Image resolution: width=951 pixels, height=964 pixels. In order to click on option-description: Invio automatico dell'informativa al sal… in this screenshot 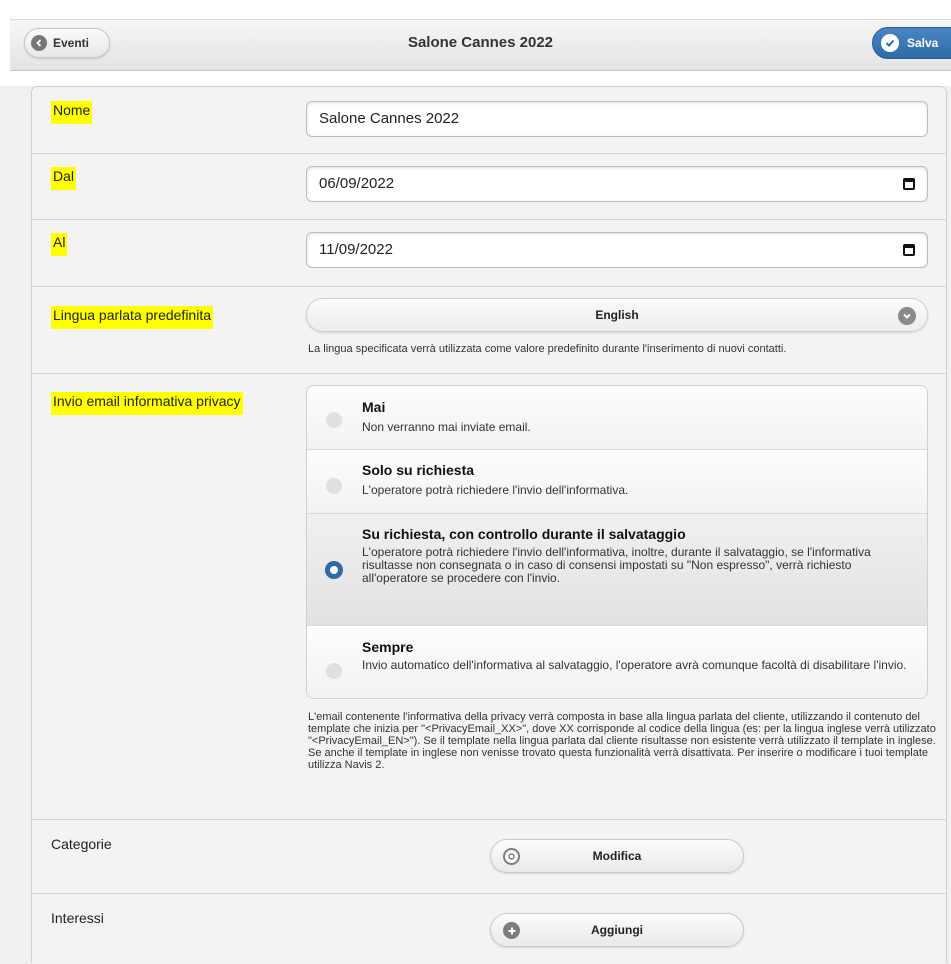, I will do `click(634, 665)`.